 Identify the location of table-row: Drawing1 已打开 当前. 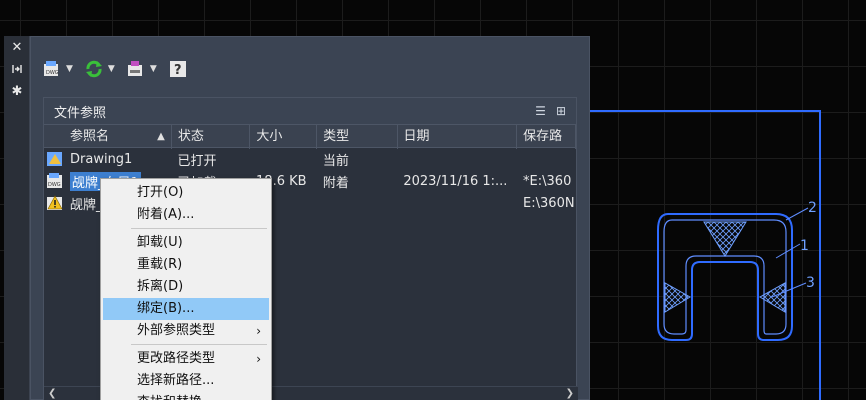
(310, 159).